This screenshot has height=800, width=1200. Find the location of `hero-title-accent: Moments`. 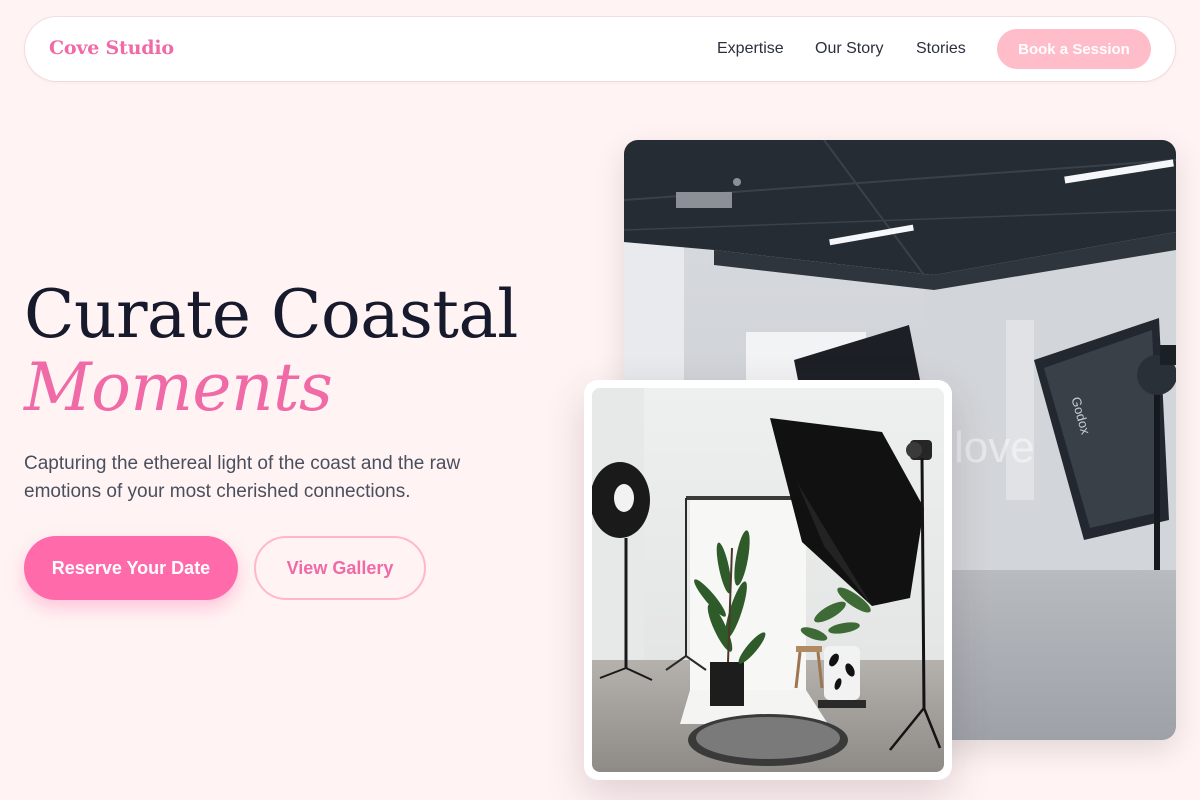

hero-title-accent: Moments is located at coordinates (178, 387).